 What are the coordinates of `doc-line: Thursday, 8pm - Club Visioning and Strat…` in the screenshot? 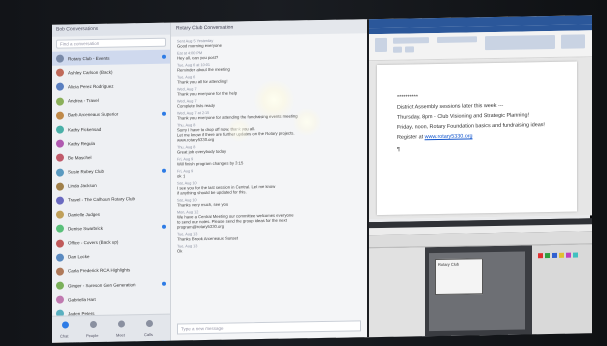 It's located at (463, 116).